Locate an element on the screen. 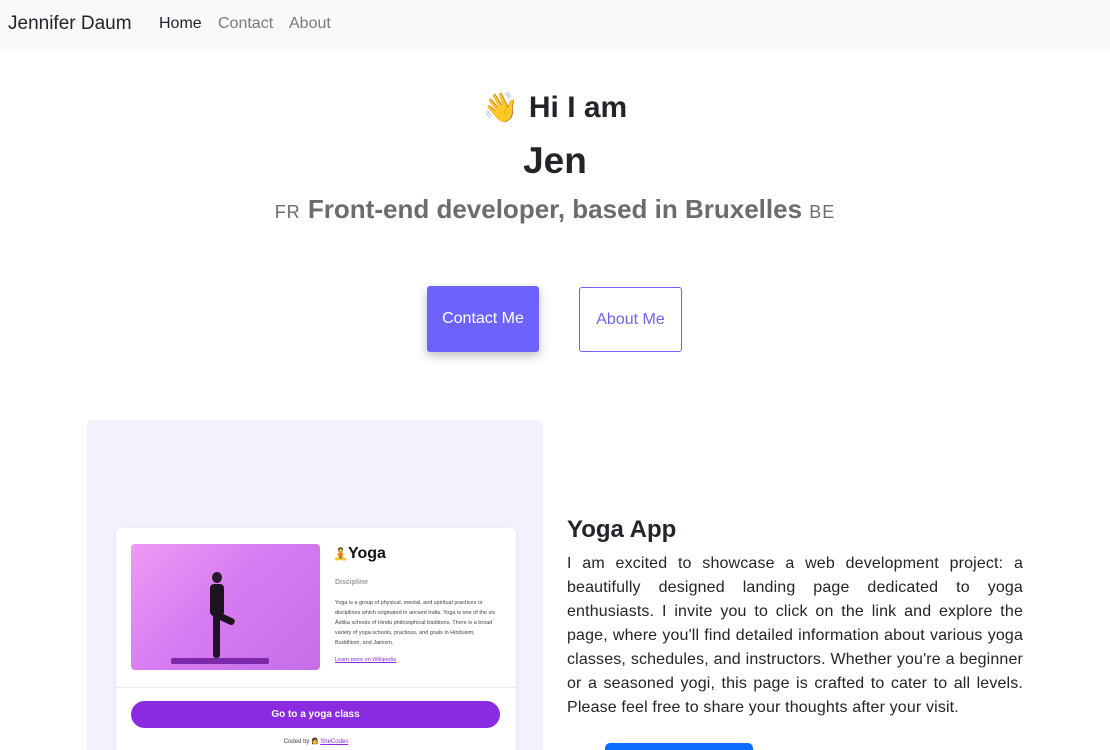  coded-by-footer: Coded by 👩 SheCodes is located at coordinates (316, 741).